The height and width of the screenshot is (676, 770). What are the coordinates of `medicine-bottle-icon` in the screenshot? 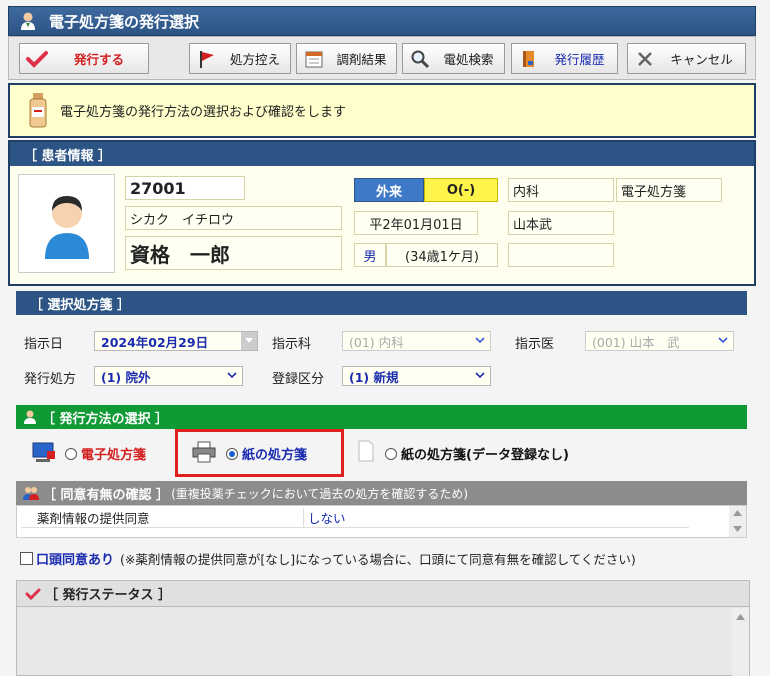 It's located at (38, 109).